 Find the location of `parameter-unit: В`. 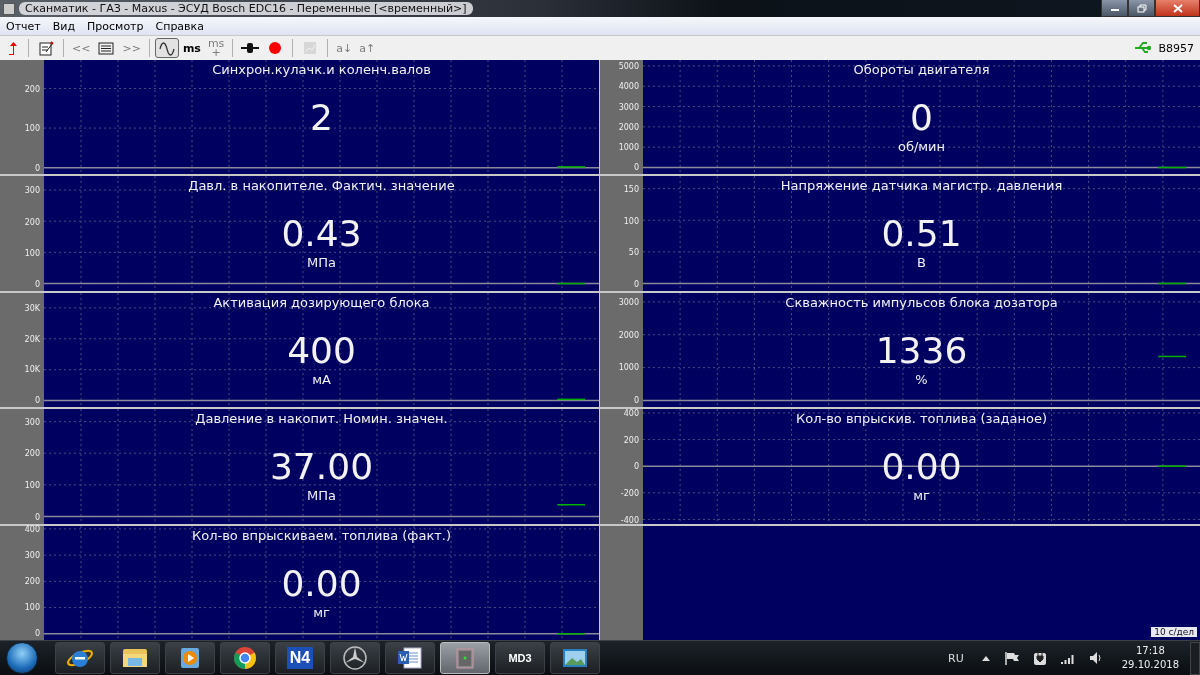

parameter-unit: В is located at coordinates (921, 263).